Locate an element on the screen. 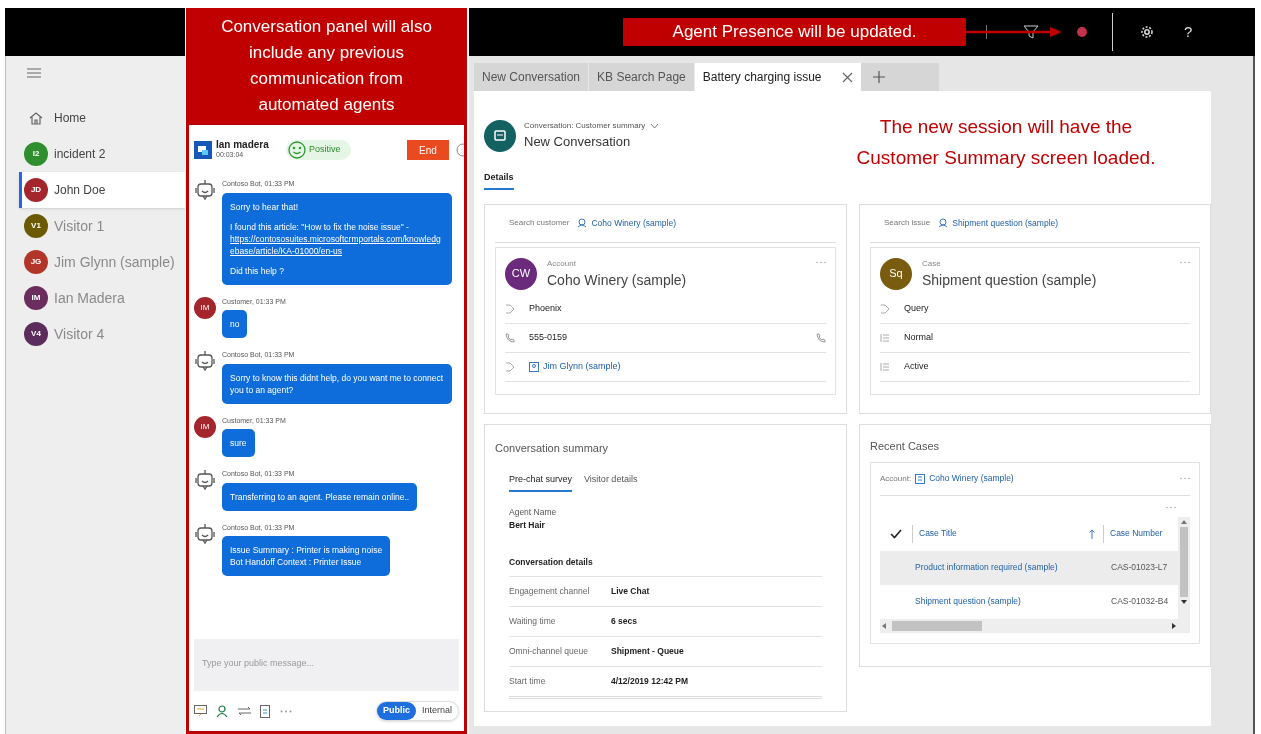 The height and width of the screenshot is (734, 1261). mode-toggle: Internal is located at coordinates (436, 711).